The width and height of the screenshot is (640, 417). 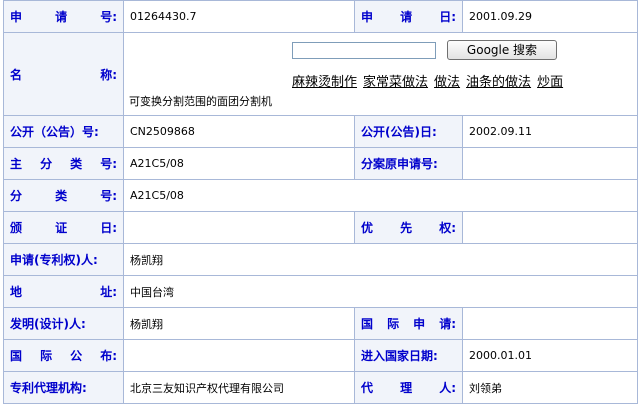 What do you see at coordinates (239, 16) in the screenshot?
I see `application-no-value: 01264430.7` at bounding box center [239, 16].